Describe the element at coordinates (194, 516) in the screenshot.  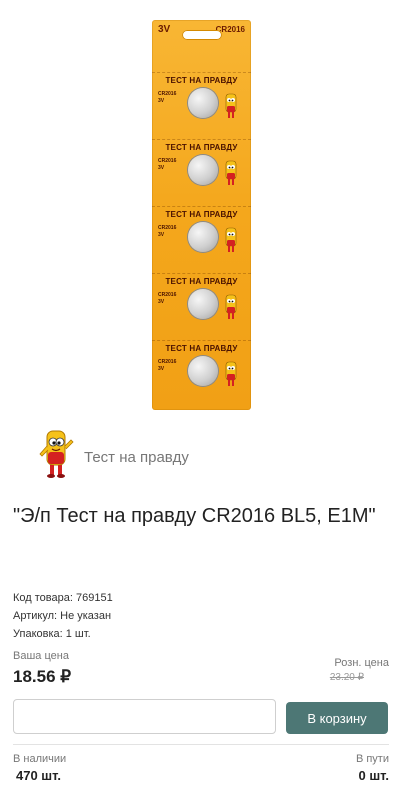
I see `product-title: "Э/п Тест на правду CR2016 BL5, E1M"` at that location.